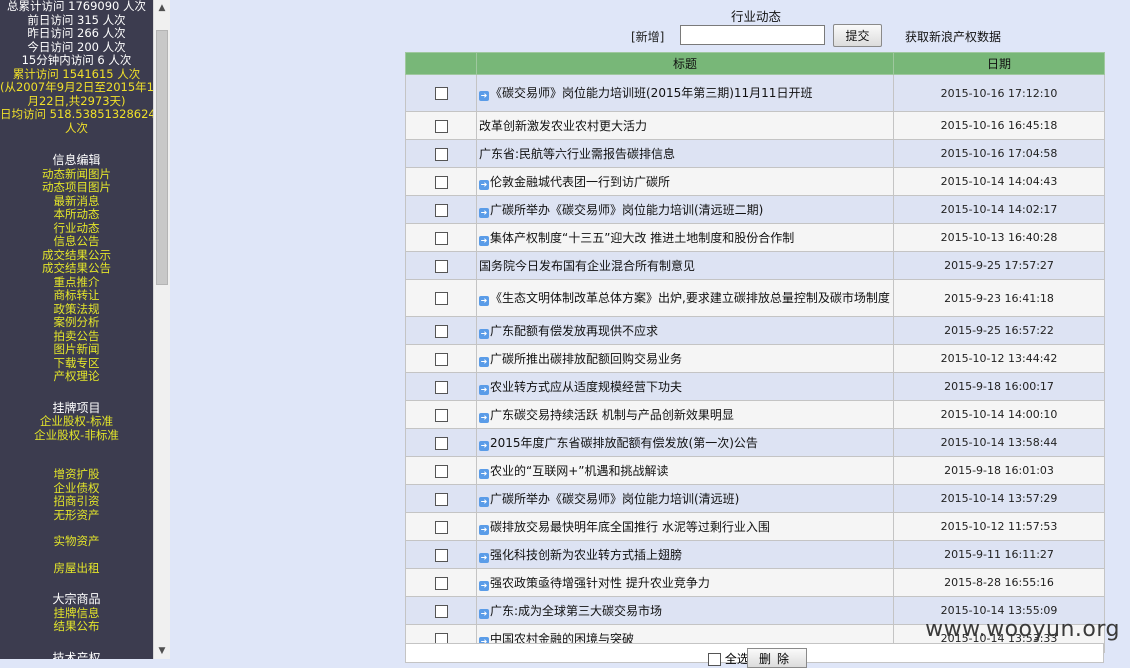 This screenshot has width=1130, height=668. What do you see at coordinates (953, 36) in the screenshot?
I see `fetch-sina-data-link: 获取新浪产权数据` at bounding box center [953, 36].